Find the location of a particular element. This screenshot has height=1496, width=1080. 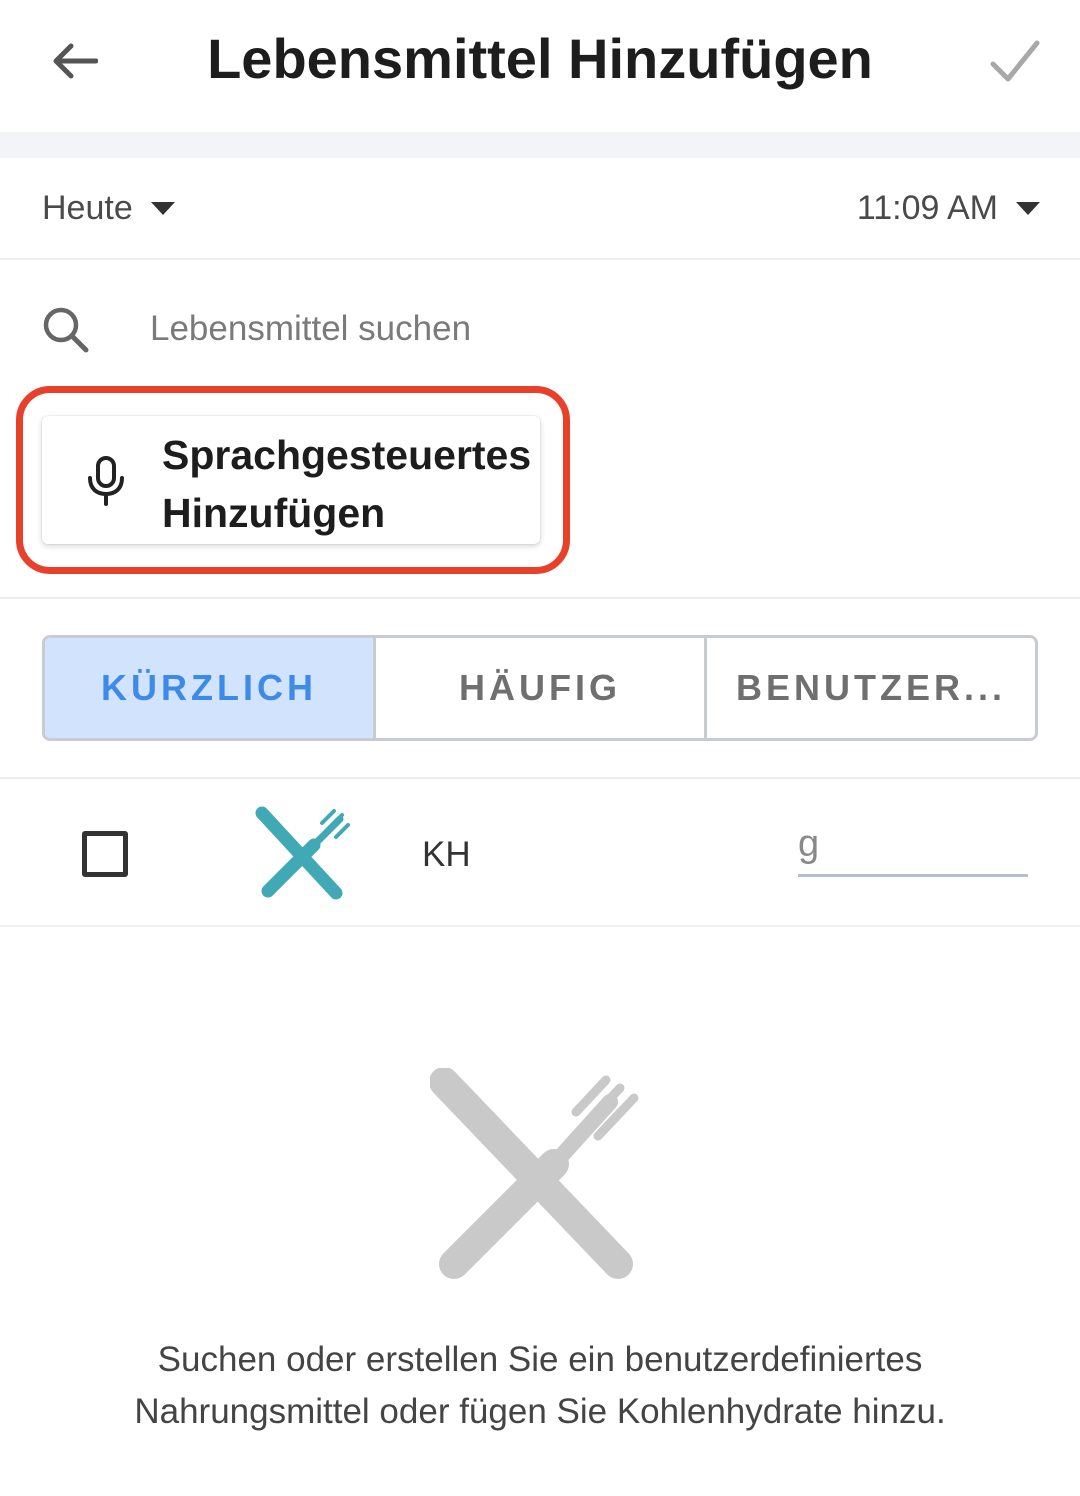

tab-recent: KÜRZLICH is located at coordinates (209, 688).